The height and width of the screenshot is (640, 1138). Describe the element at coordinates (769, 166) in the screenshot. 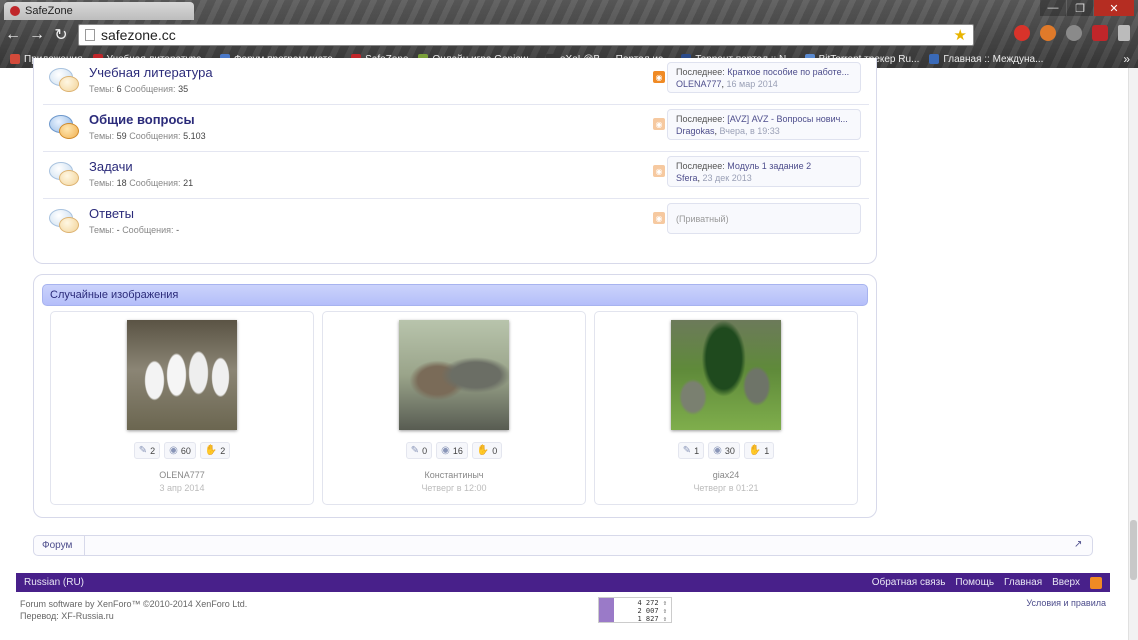

I see `last-thread-link: Модуль 1 задание 2` at that location.